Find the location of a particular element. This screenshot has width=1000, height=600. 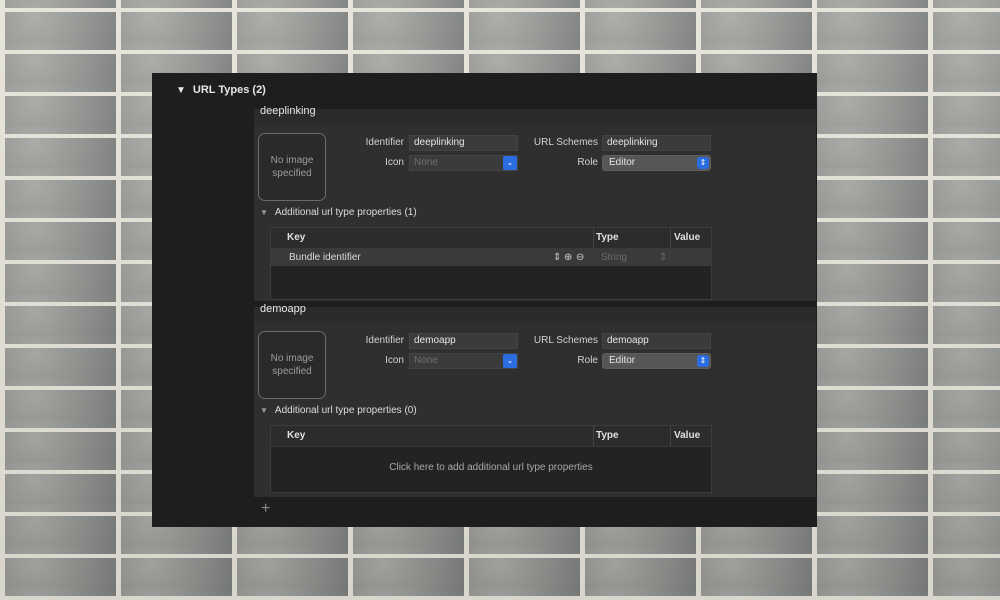

add-url-type-button: + is located at coordinates (265, 509).